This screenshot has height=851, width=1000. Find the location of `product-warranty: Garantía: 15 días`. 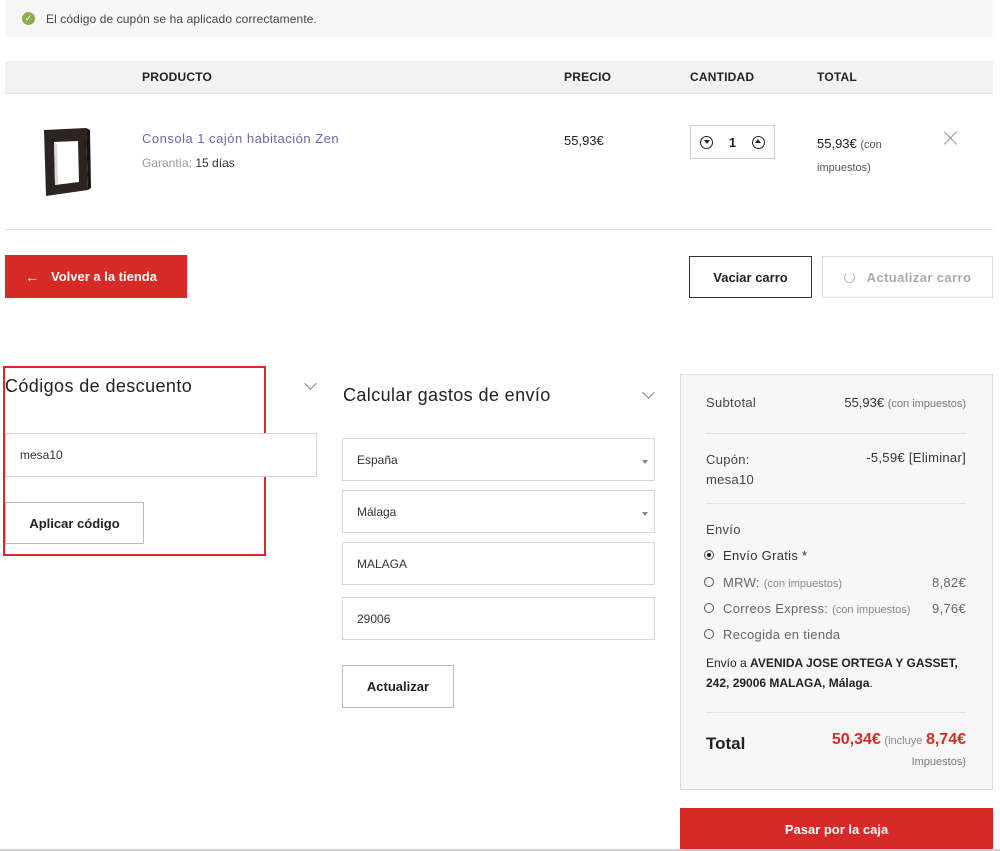

product-warranty: Garantía: 15 días is located at coordinates (188, 163).